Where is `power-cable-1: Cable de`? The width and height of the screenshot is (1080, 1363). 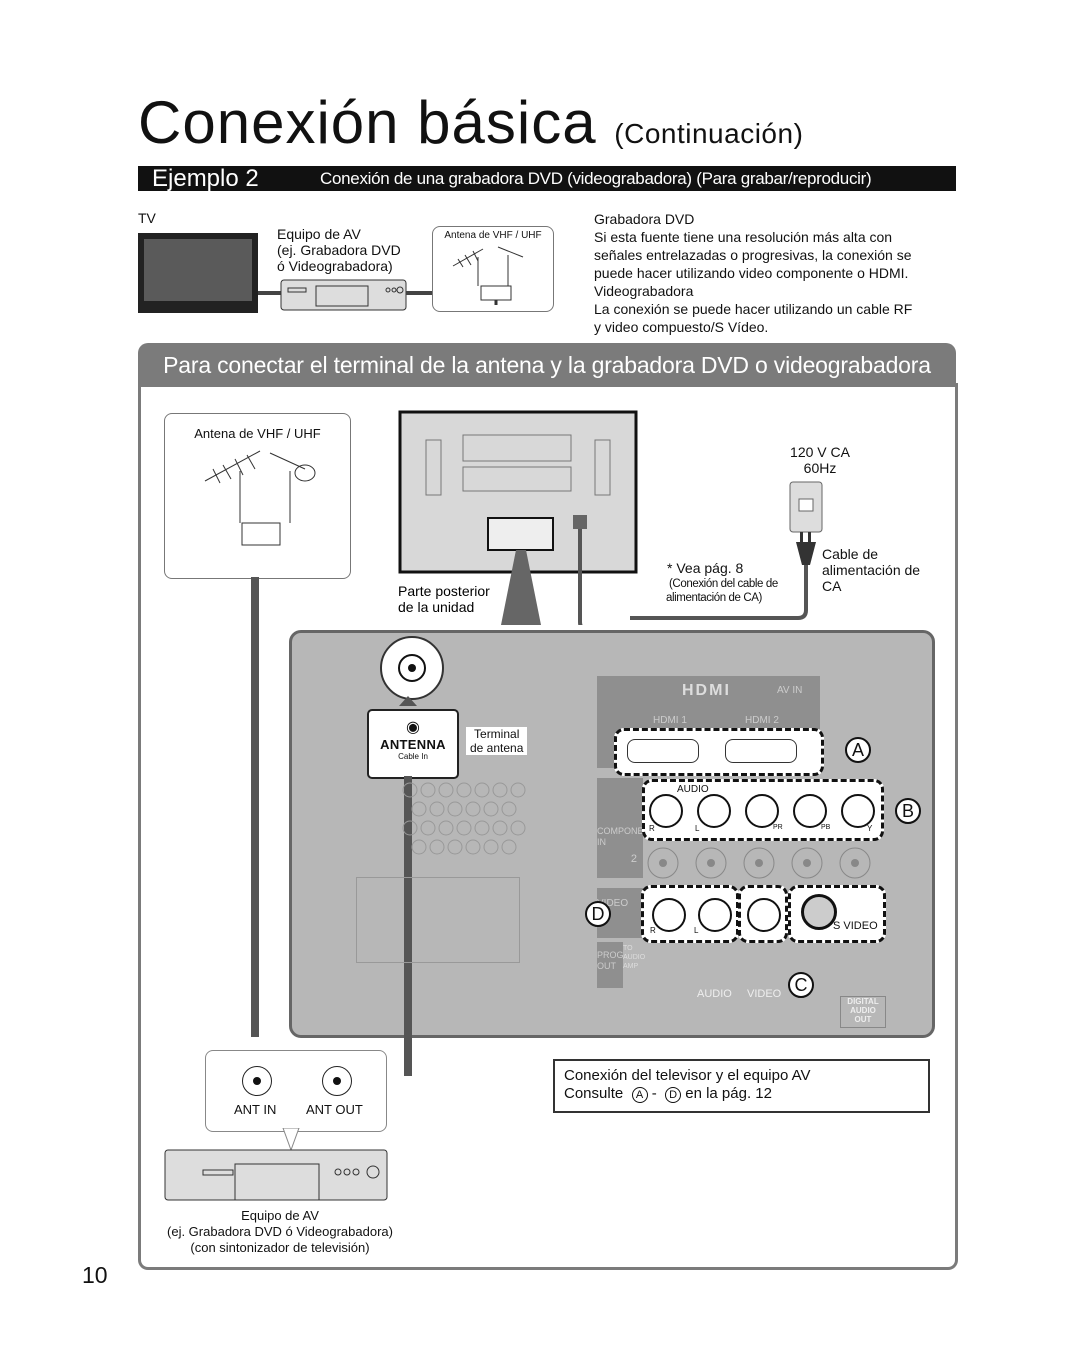 power-cable-1: Cable de is located at coordinates (850, 554).